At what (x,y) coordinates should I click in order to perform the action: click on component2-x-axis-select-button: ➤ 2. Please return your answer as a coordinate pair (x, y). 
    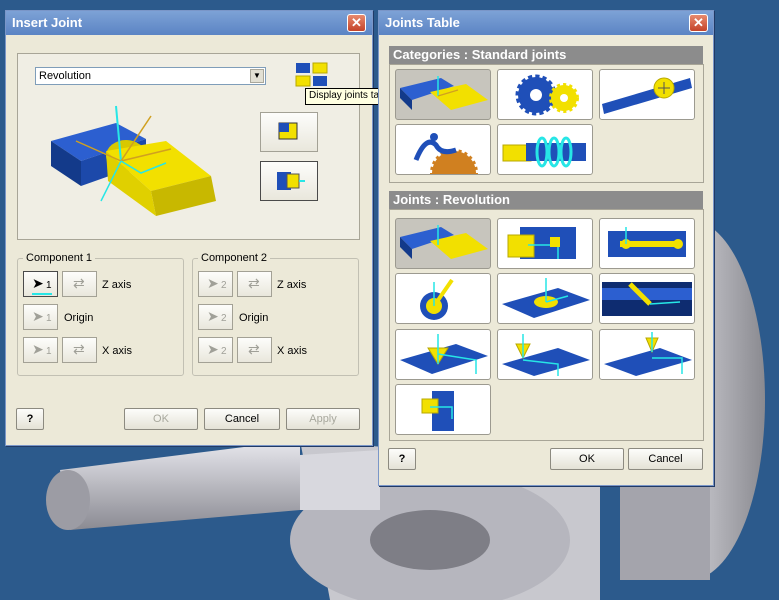
    Looking at the image, I should click on (215, 350).